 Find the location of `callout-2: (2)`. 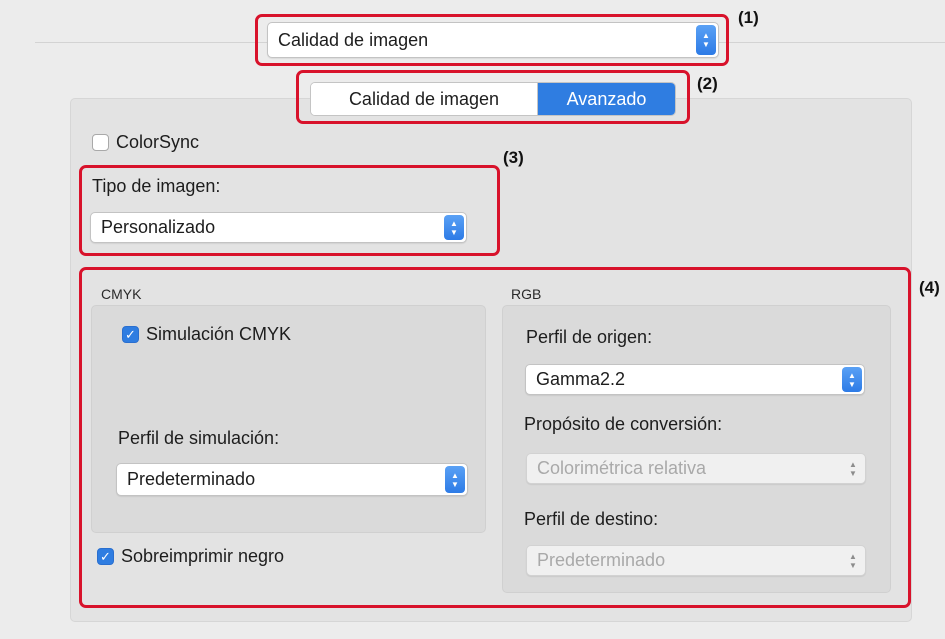

callout-2: (2) is located at coordinates (707, 83).